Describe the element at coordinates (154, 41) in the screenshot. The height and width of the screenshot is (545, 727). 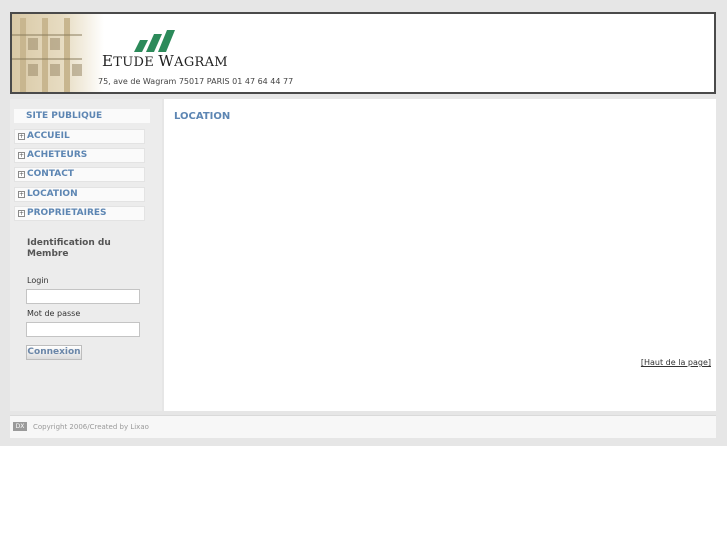
I see `brand-logo-icon` at that location.